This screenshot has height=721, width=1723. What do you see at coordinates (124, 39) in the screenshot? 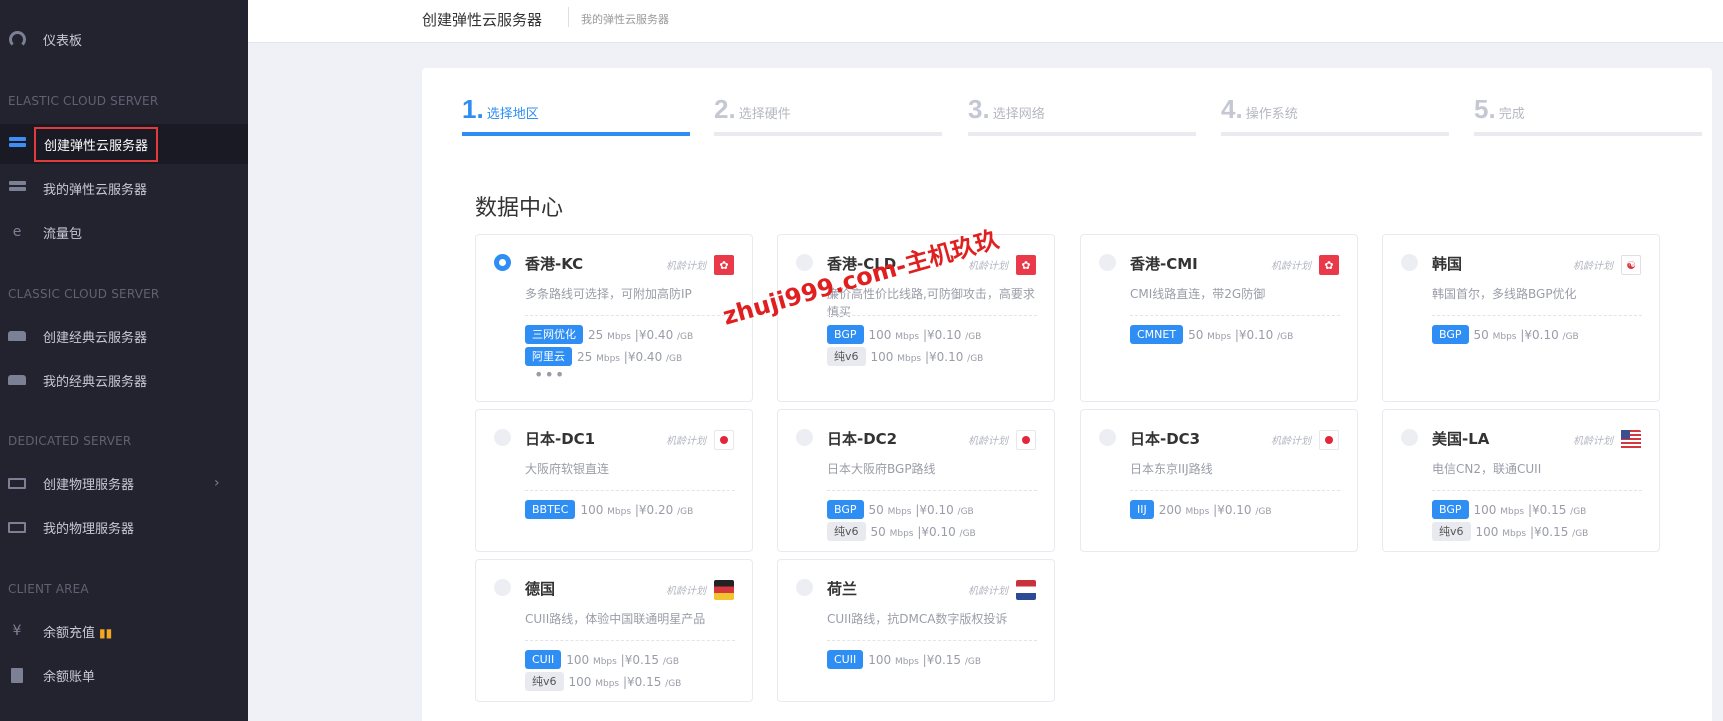
I see `sidebar-item-dashboard: 仪表板` at bounding box center [124, 39].